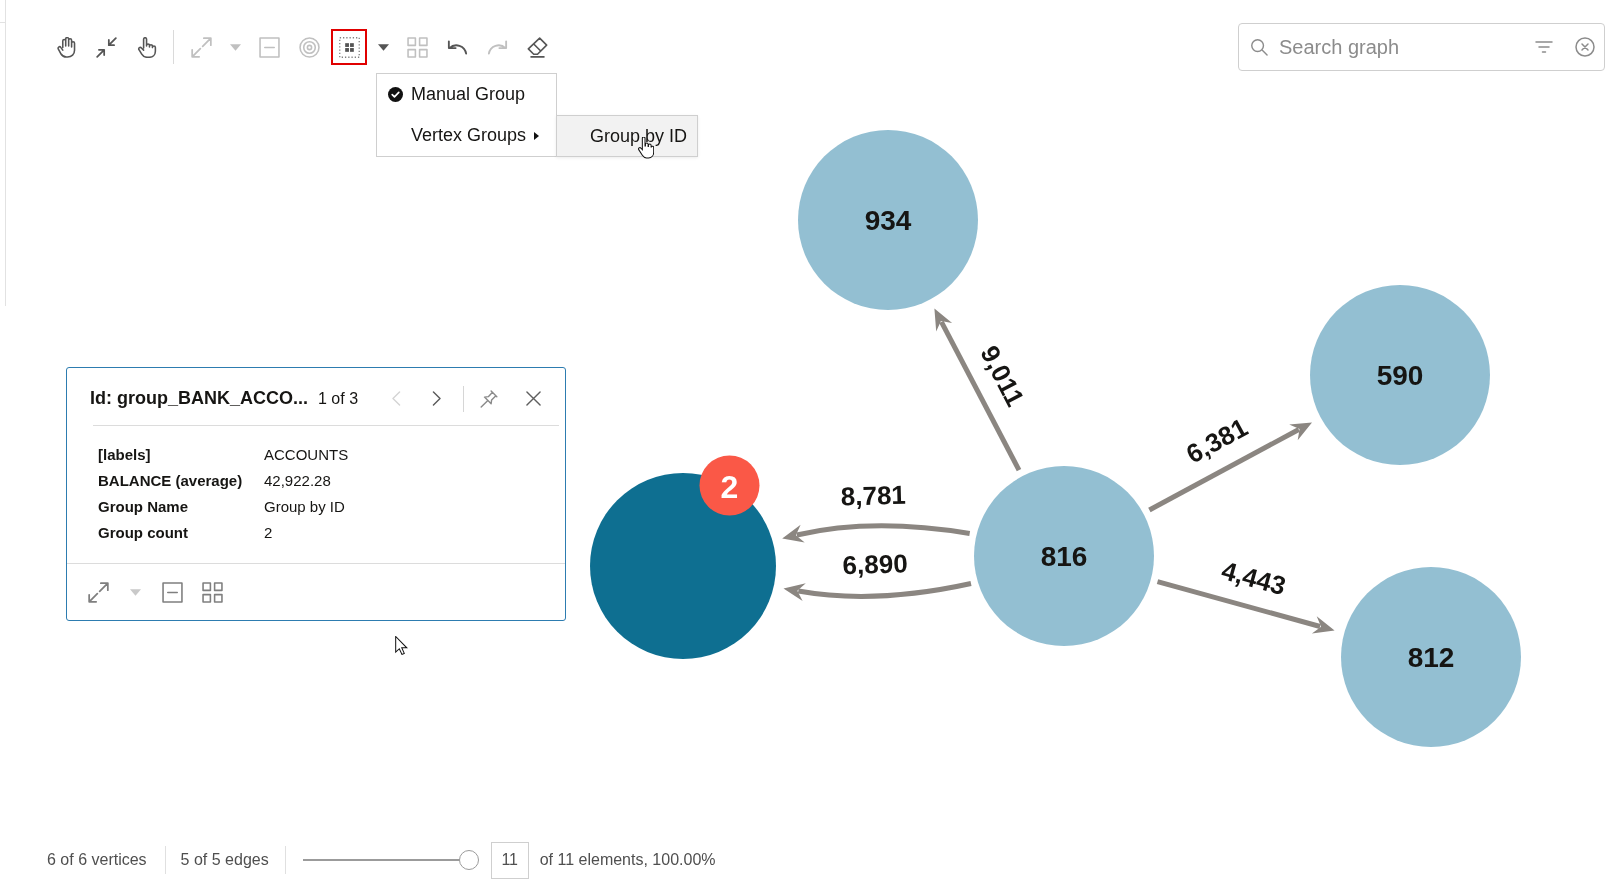  What do you see at coordinates (146, 47) in the screenshot?
I see `pointing-hand-icon` at bounding box center [146, 47].